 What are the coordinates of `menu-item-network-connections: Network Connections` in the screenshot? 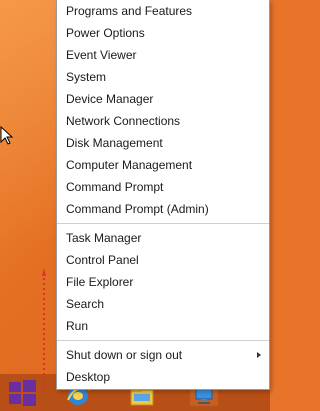 It's located at (163, 121).